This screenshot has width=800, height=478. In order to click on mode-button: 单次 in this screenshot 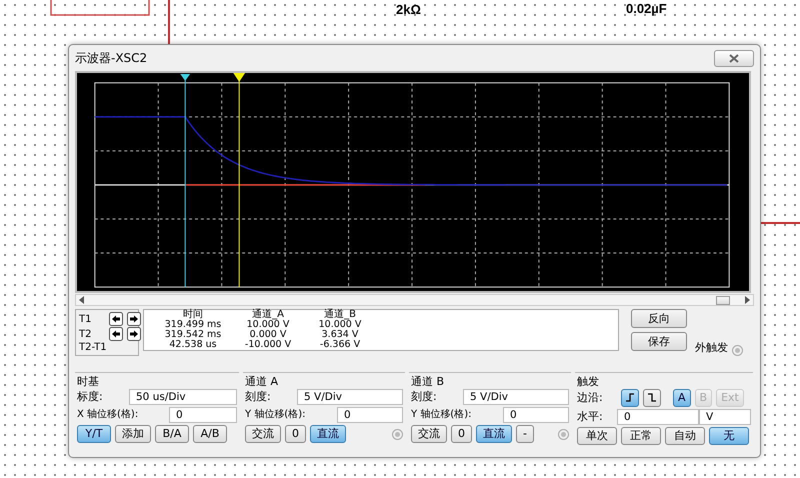, I will do `click(597, 436)`.